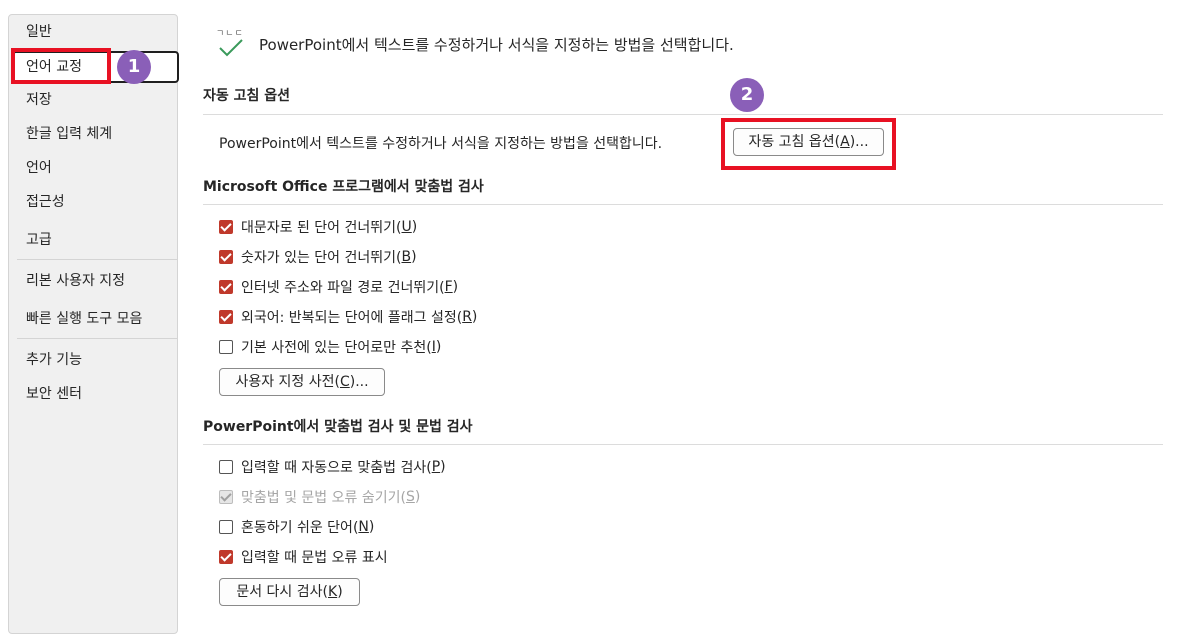 The image size is (1180, 634). What do you see at coordinates (363, 527) in the screenshot?
I see `option-accesskey: N` at bounding box center [363, 527].